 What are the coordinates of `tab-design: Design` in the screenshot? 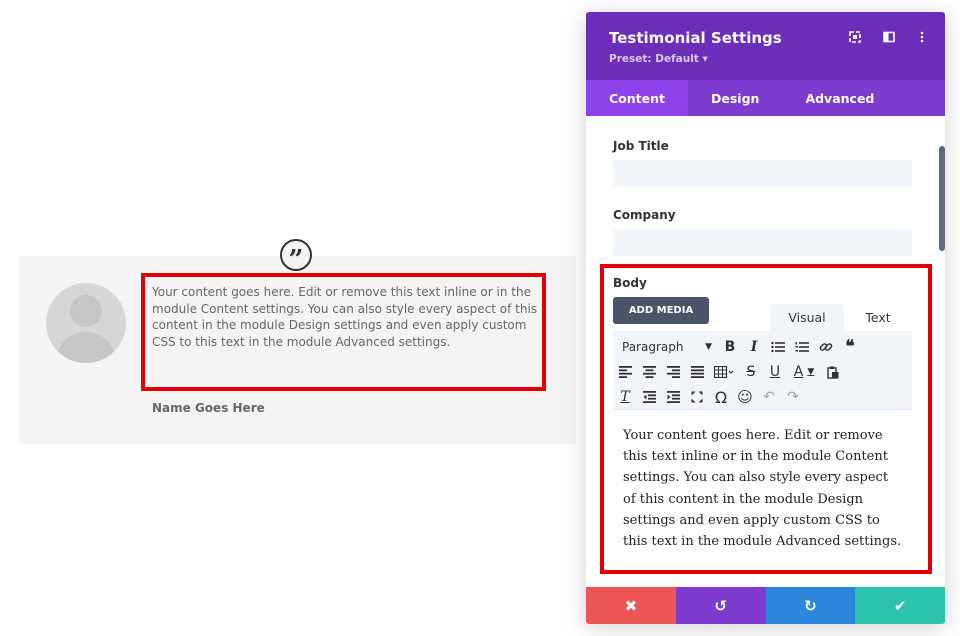 It's located at (735, 98).